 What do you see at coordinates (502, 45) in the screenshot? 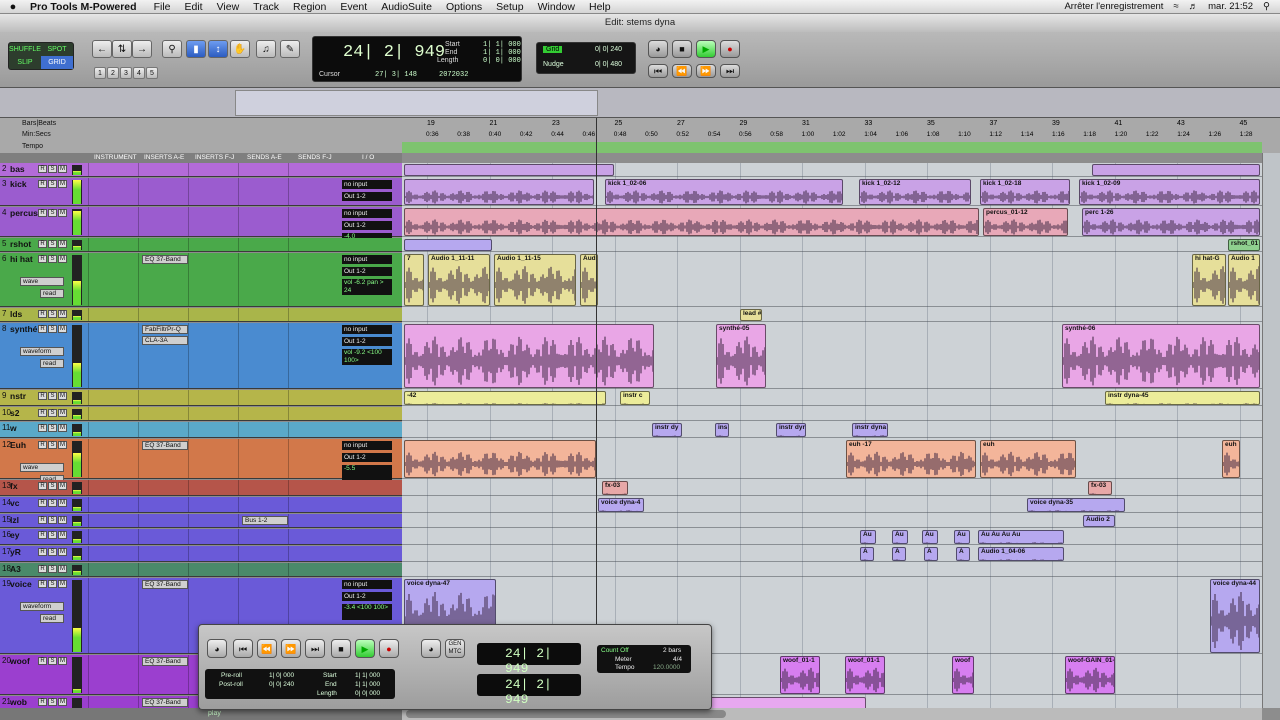
I see `start-value: 1| 1| 000` at bounding box center [502, 45].